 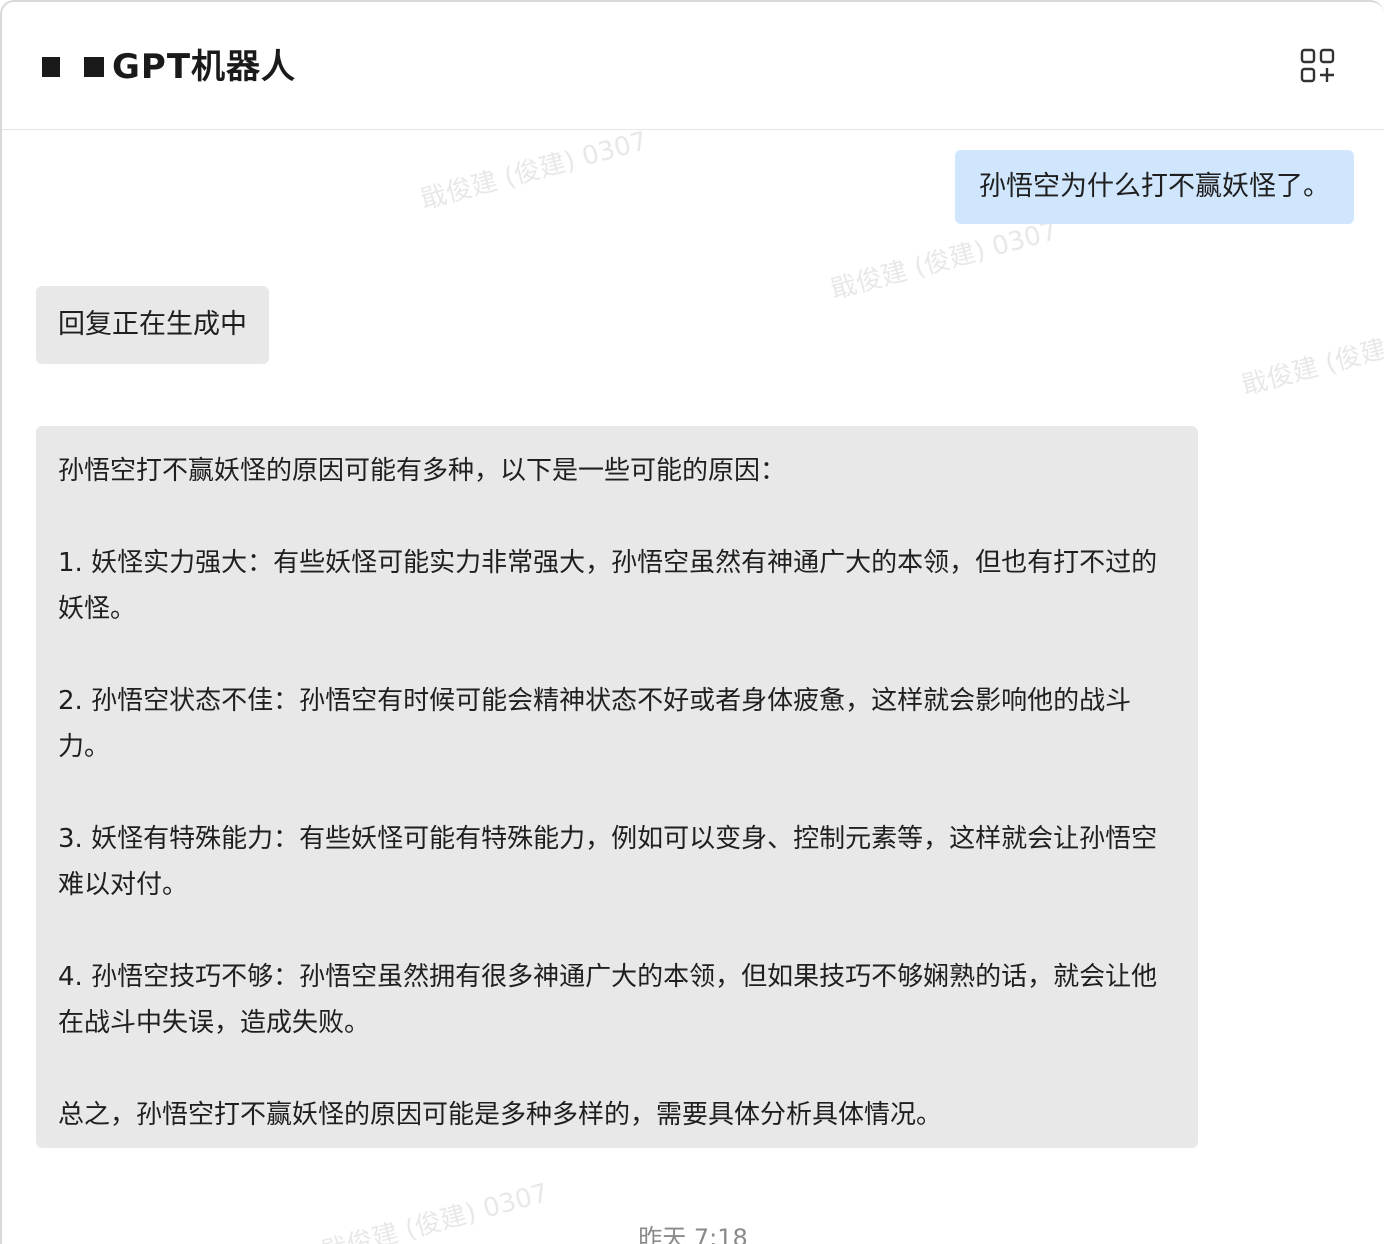 What do you see at coordinates (693, 1234) in the screenshot?
I see `message-timestamp: 昨天 7:18` at bounding box center [693, 1234].